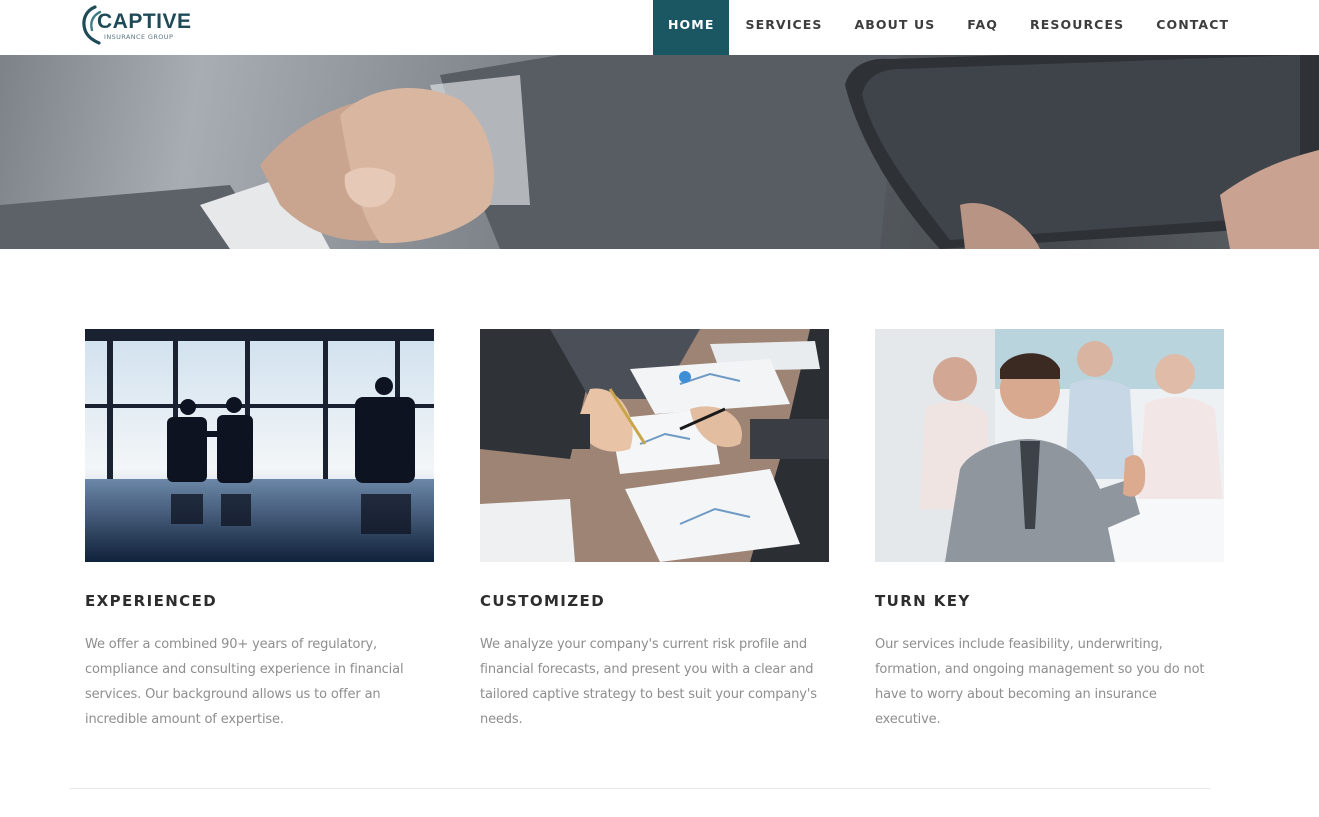 This screenshot has height=817, width=1319. I want to click on feature-image-team, so click(1049, 445).